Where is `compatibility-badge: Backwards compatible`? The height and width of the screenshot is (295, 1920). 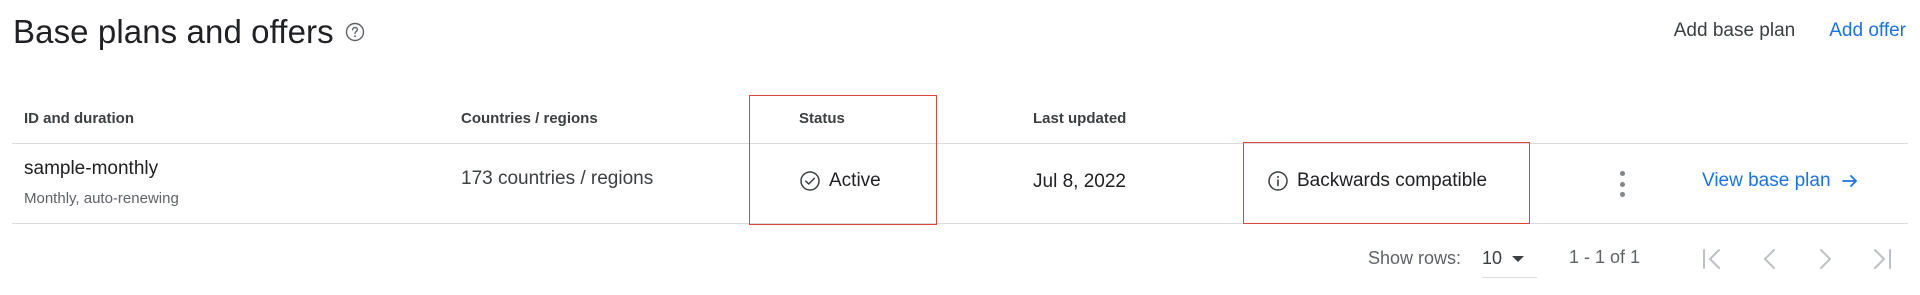 compatibility-badge: Backwards compatible is located at coordinates (1377, 181).